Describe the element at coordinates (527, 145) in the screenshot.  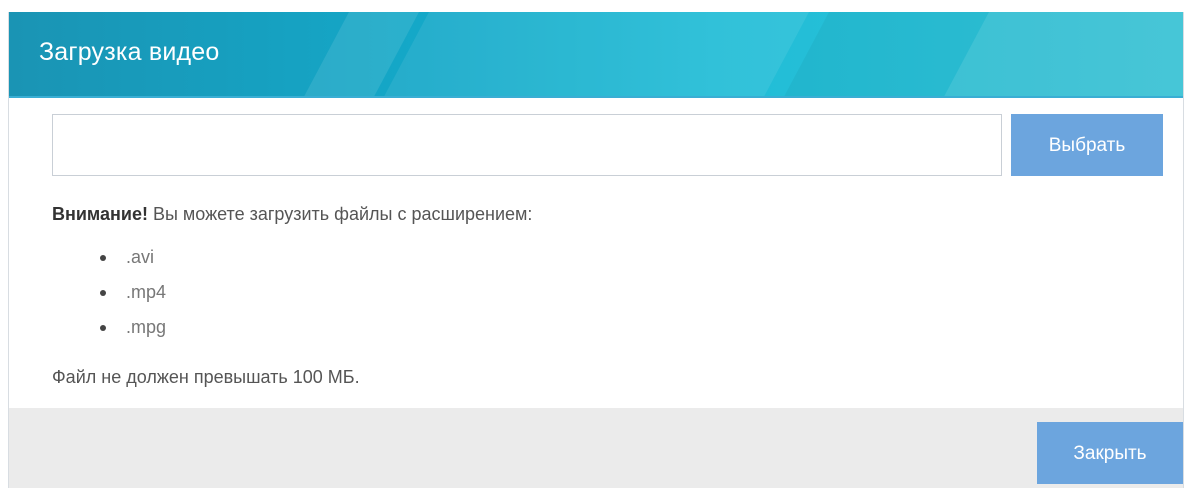
I see `file-path-input` at that location.